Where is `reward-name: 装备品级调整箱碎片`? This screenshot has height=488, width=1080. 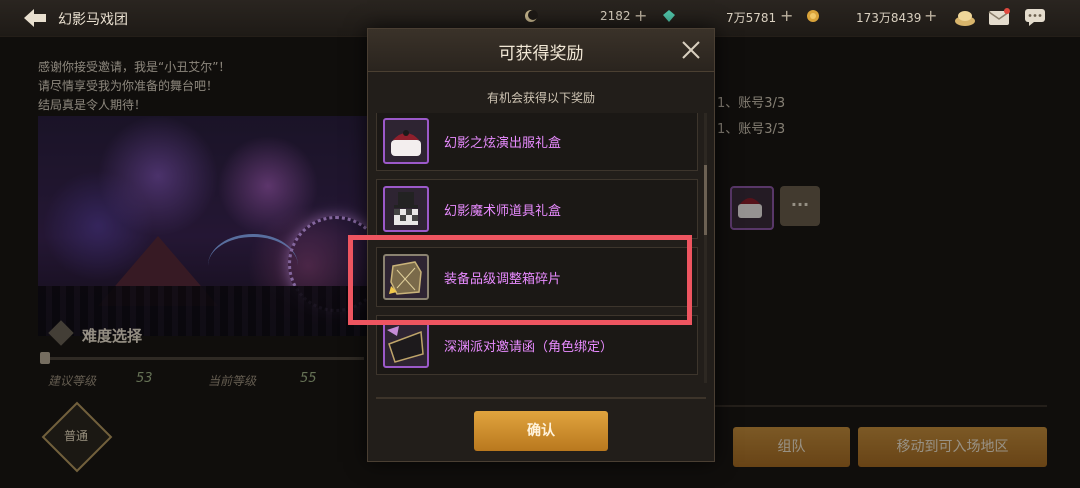 reward-name: 装备品级调整箱碎片 is located at coordinates (503, 279).